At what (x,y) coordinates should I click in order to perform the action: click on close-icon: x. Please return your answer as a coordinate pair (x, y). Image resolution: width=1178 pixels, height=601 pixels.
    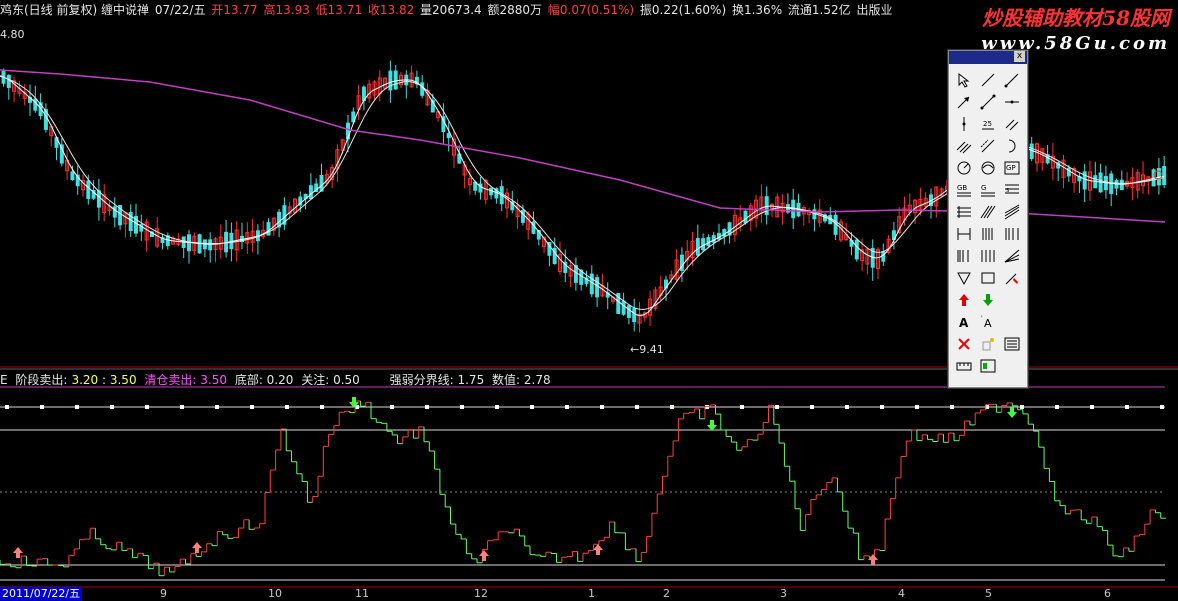
    Looking at the image, I should click on (1019, 56).